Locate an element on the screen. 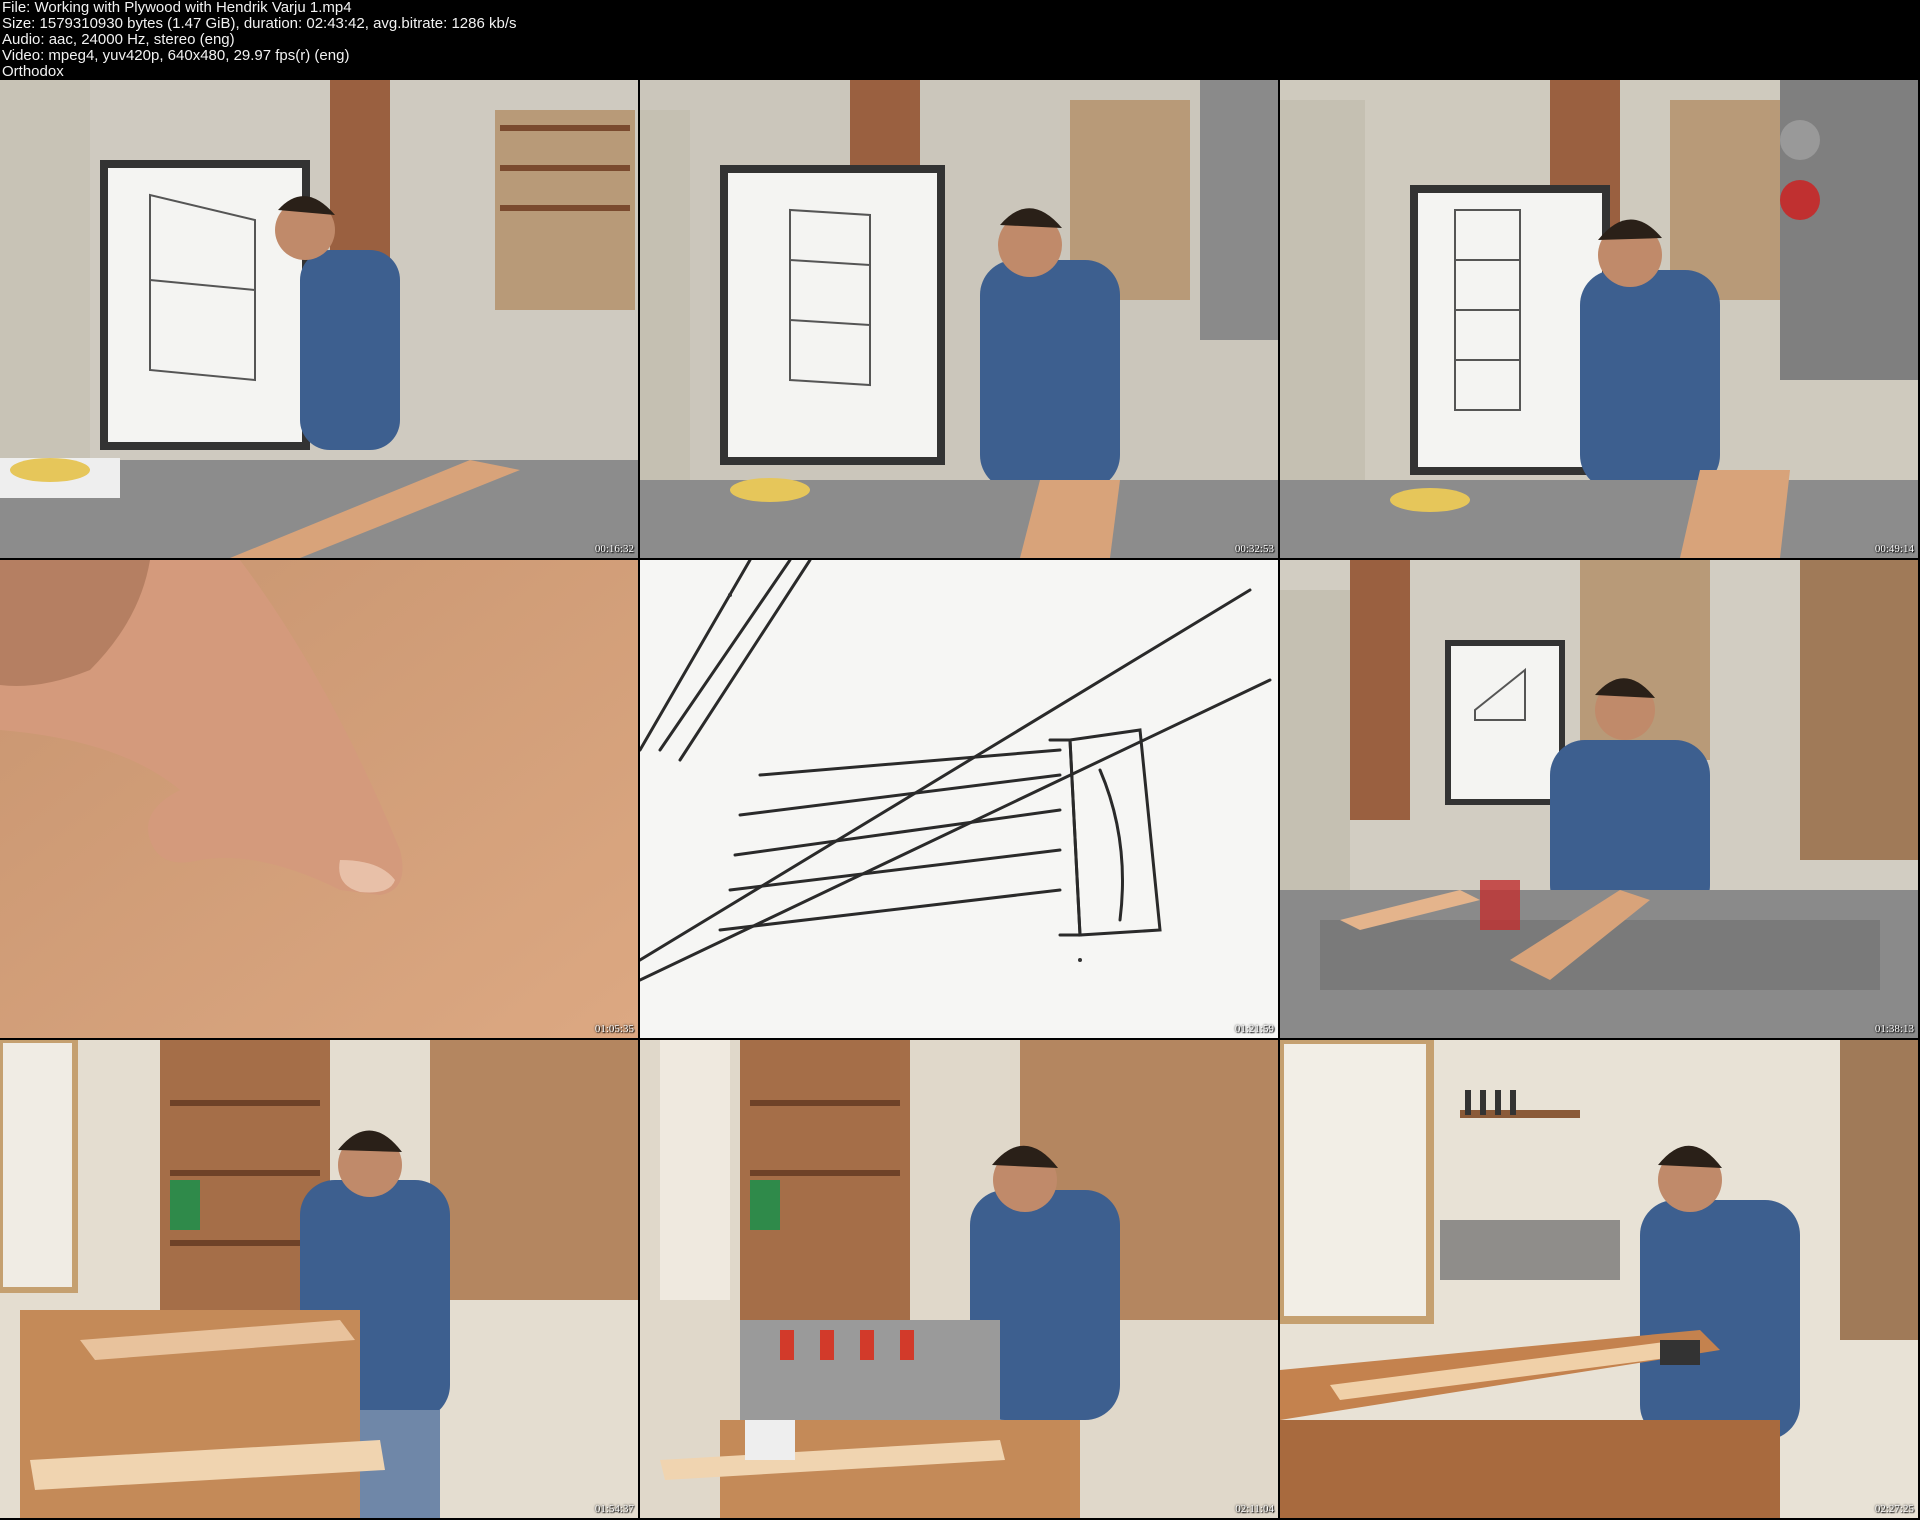 This screenshot has width=1920, height=1520. thumbnail-8: 02:11:04 is located at coordinates (959, 1279).